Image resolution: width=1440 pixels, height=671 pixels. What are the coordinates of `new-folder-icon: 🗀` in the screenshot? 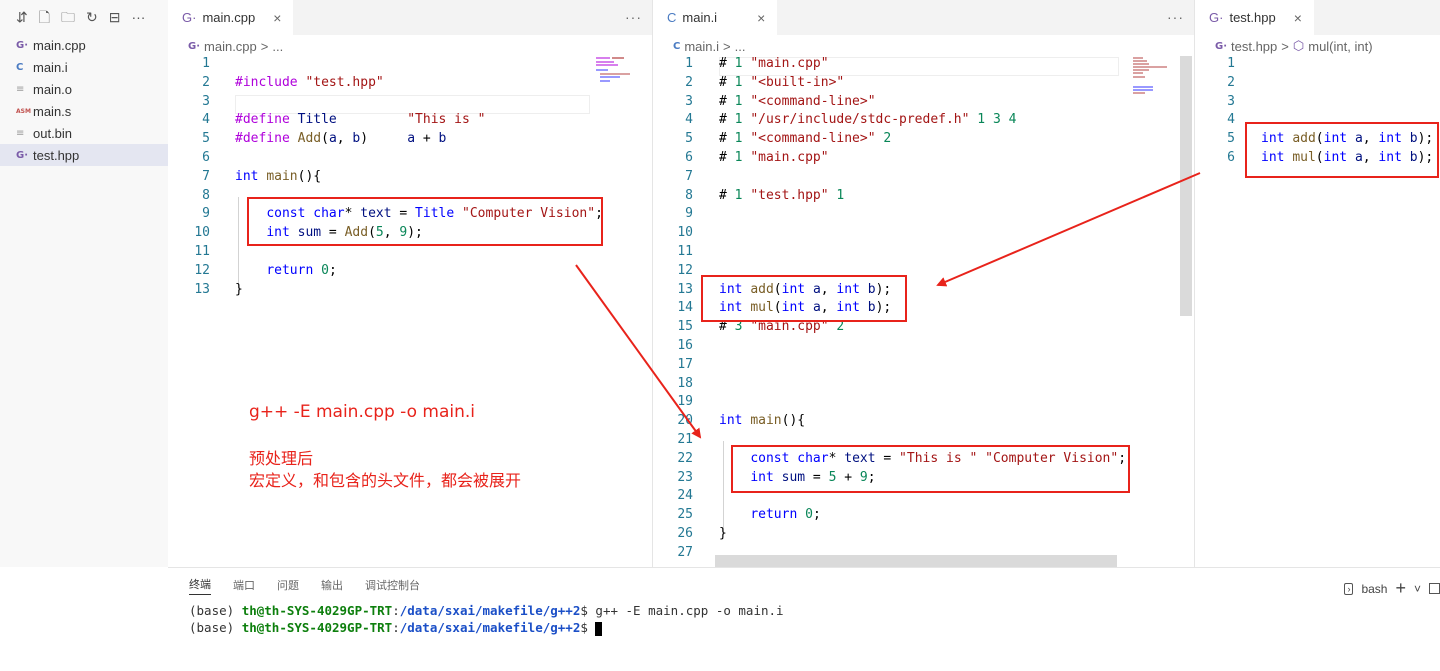 It's located at (68, 17).